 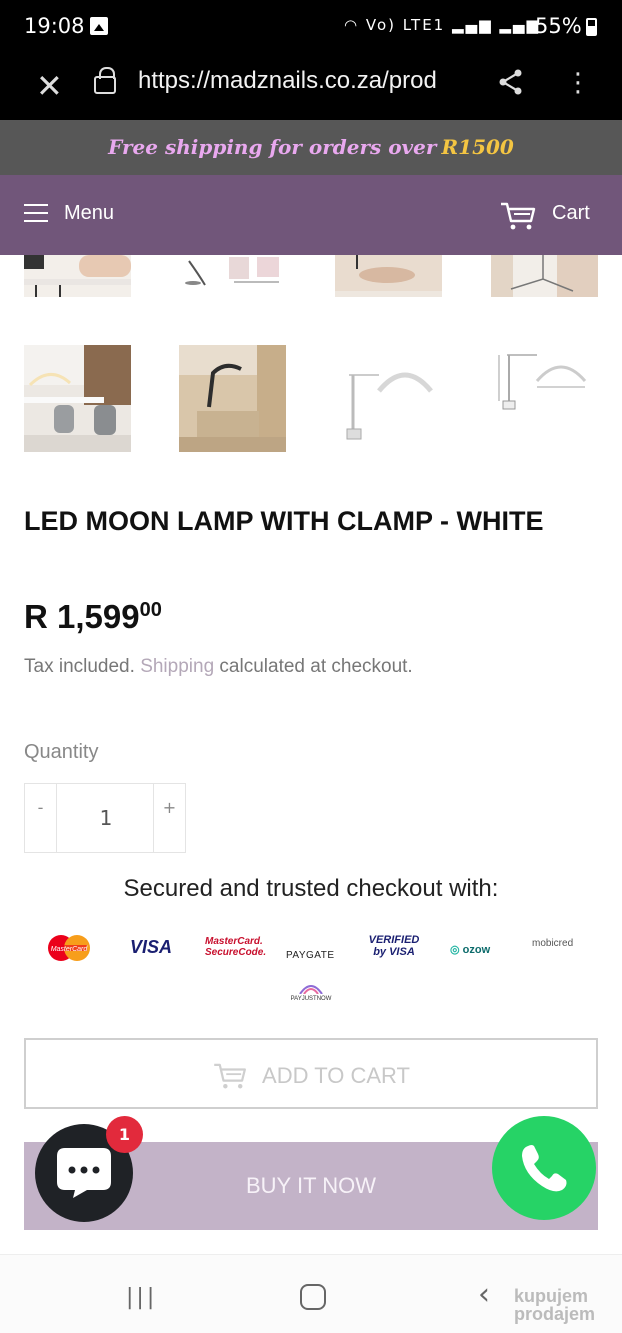 I want to click on phone-icon, so click(x=544, y=1168).